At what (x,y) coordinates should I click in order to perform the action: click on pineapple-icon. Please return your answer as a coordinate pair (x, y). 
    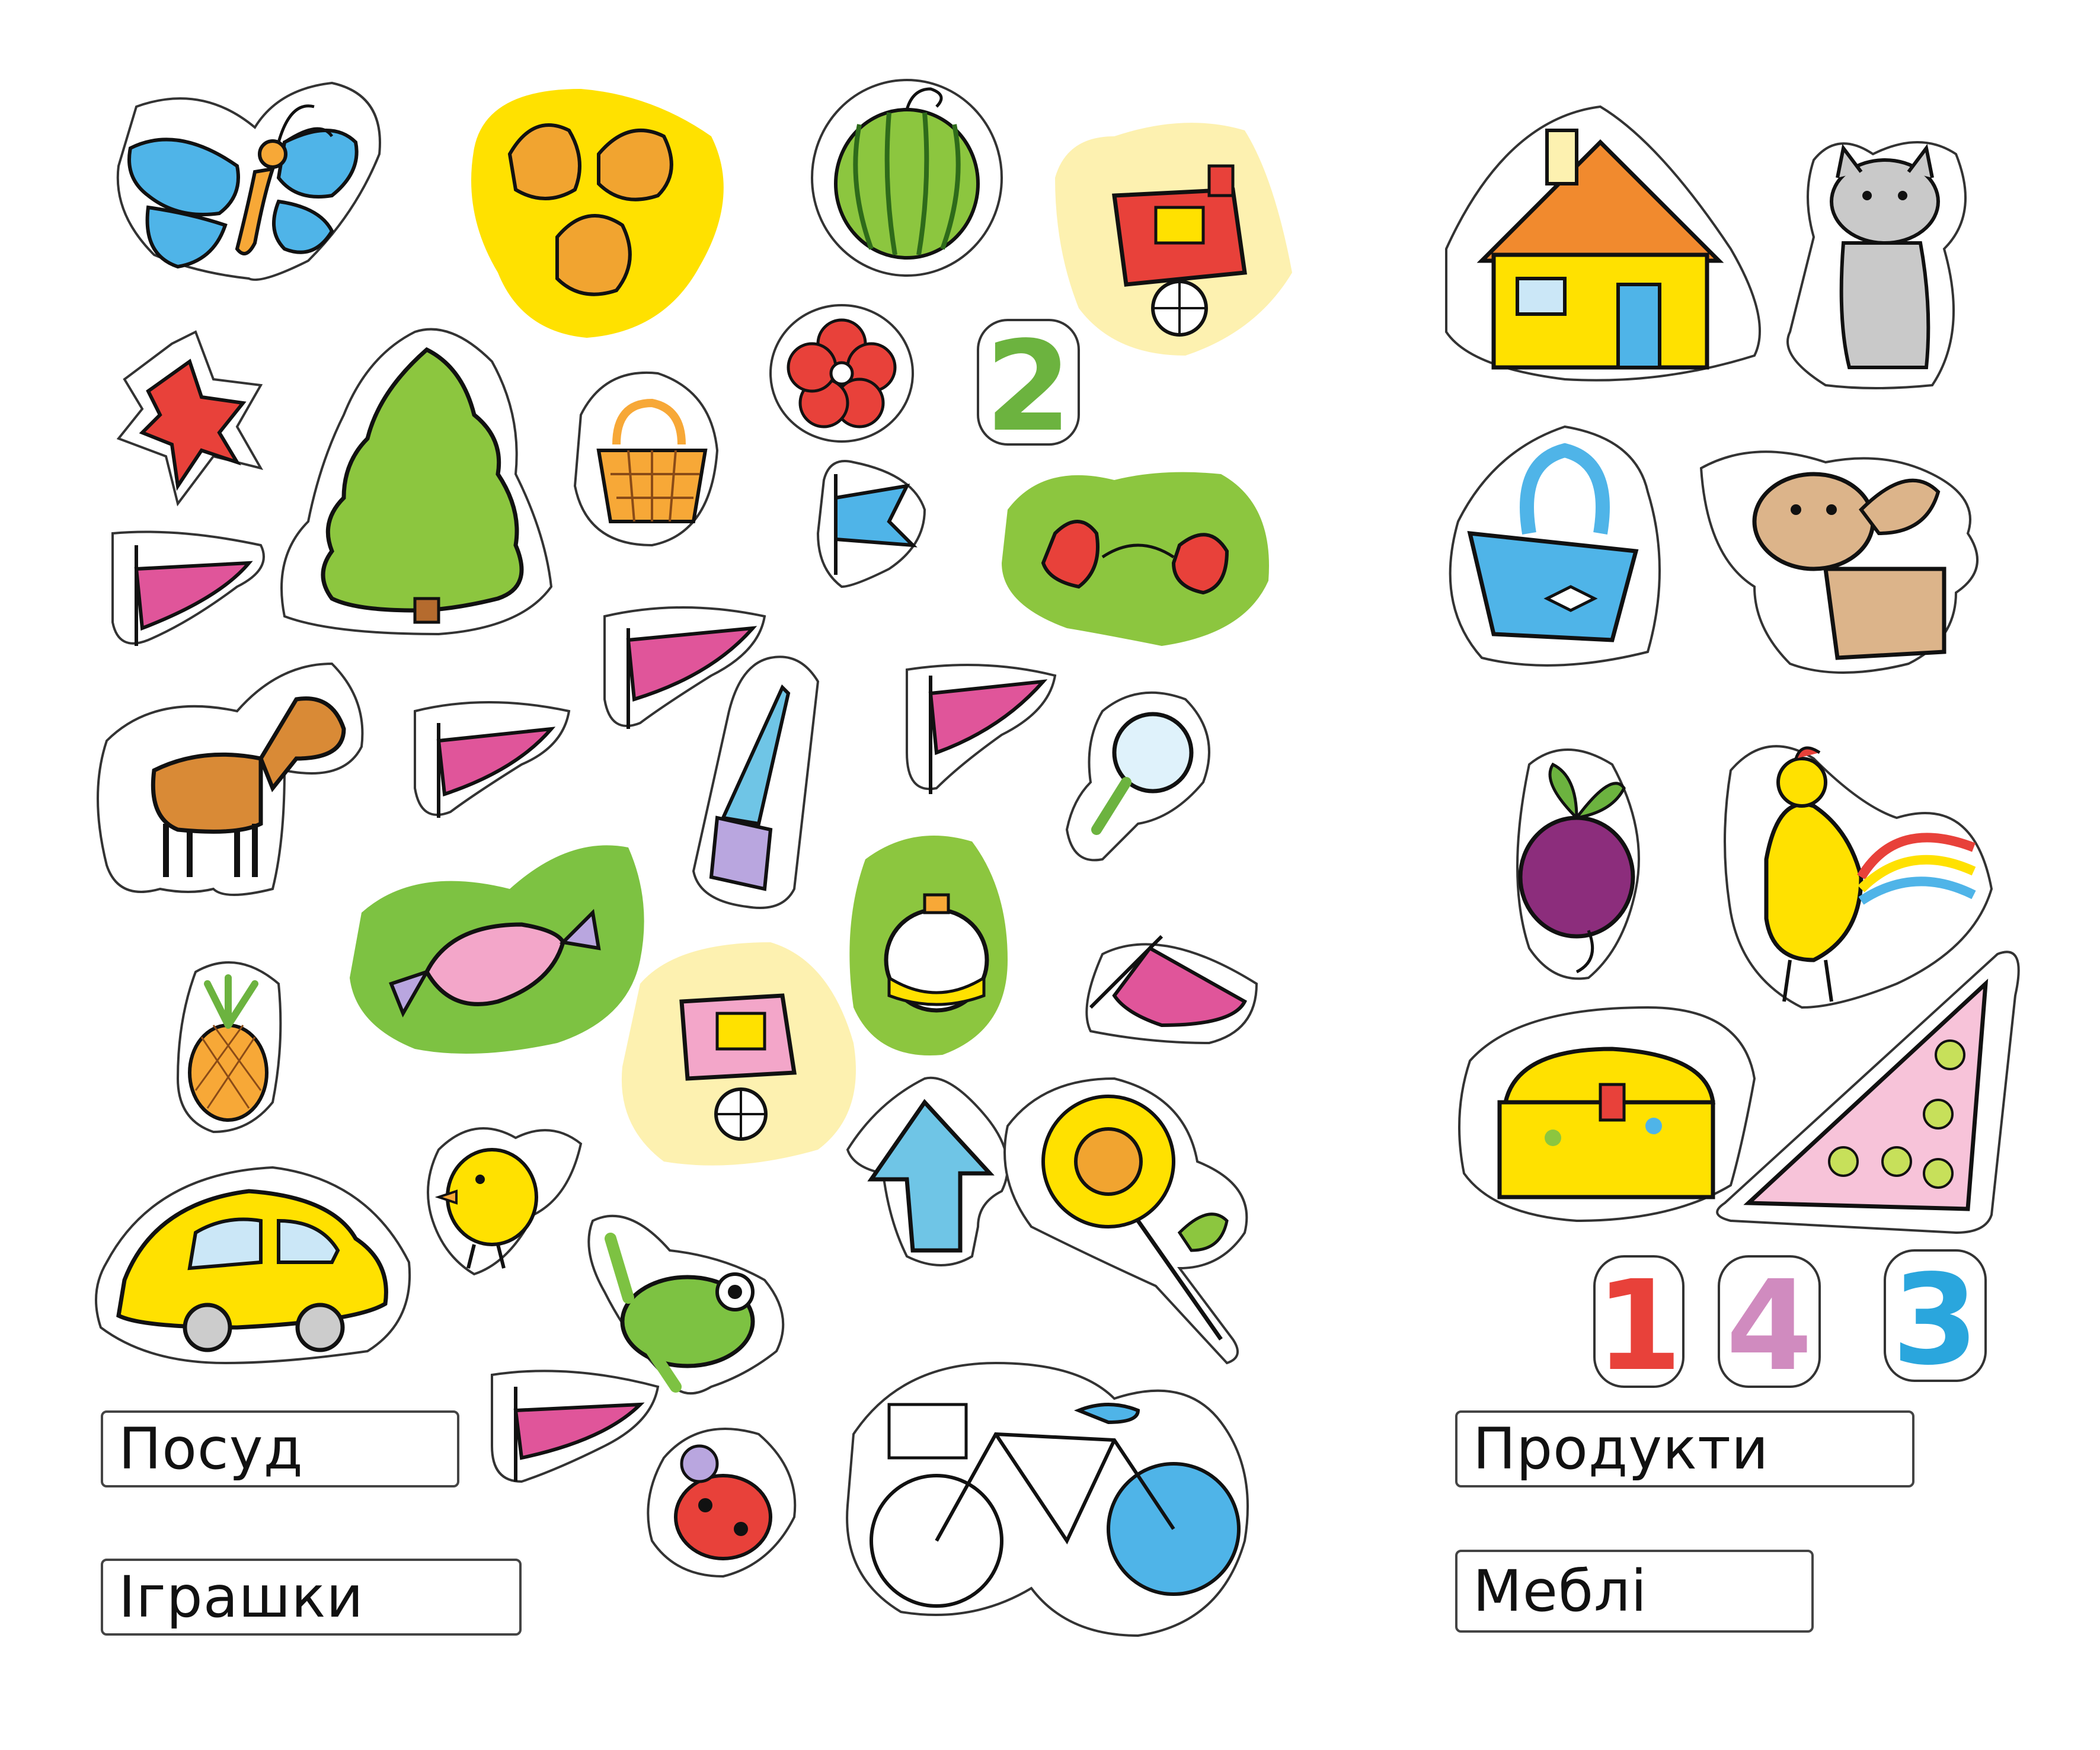
    Looking at the image, I should click on (229, 1047).